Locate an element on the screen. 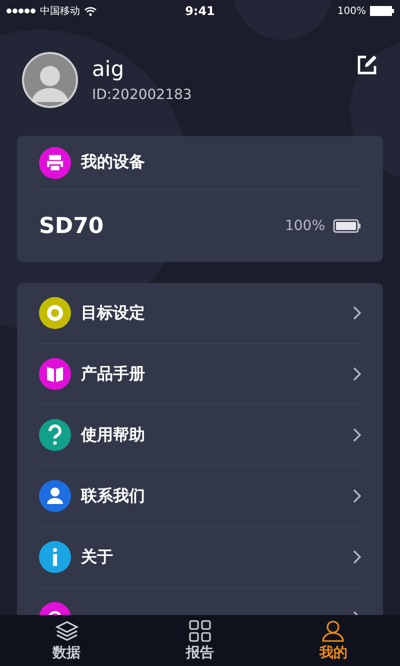 This screenshot has height=666, width=400. wifi-icon is located at coordinates (90, 11).